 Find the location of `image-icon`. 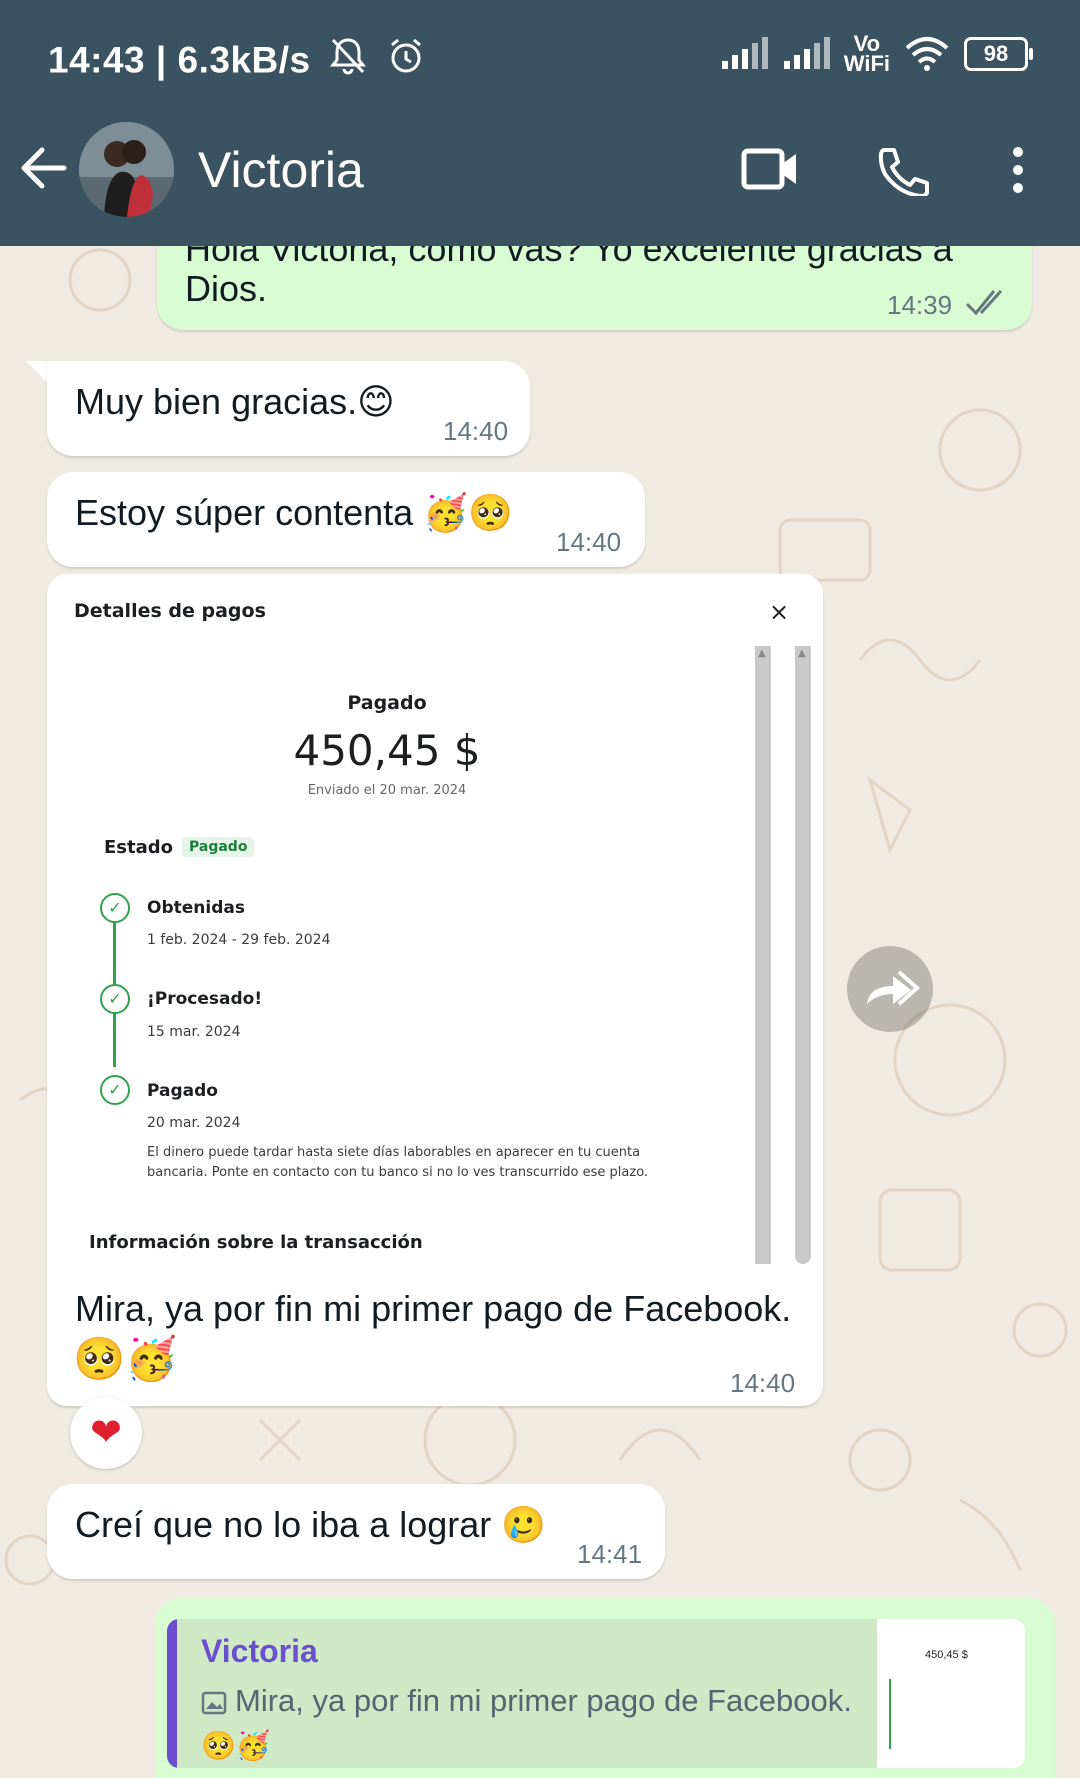

image-icon is located at coordinates (214, 1703).